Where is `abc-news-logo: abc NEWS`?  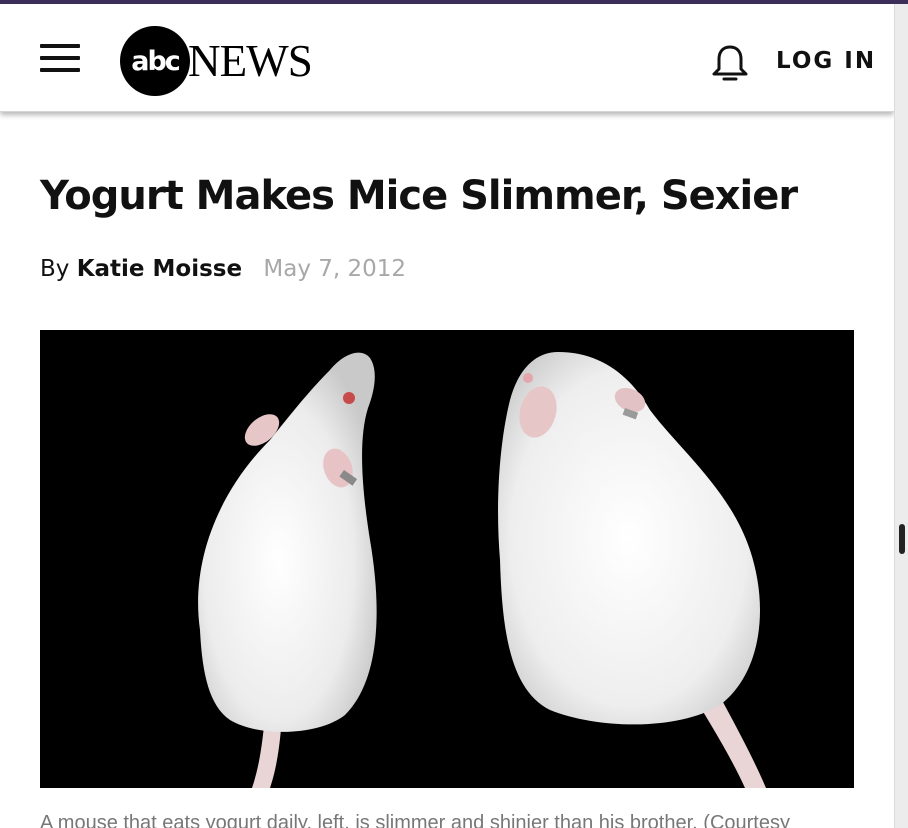 abc-news-logo: abc NEWS is located at coordinates (217, 61).